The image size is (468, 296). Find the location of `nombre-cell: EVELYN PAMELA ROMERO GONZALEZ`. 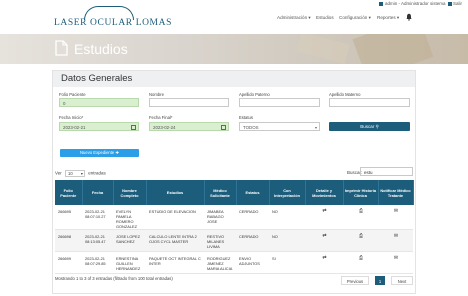

nombre-cell: EVELYN PAMELA ROMERO GONZALEZ is located at coordinates (129, 217).